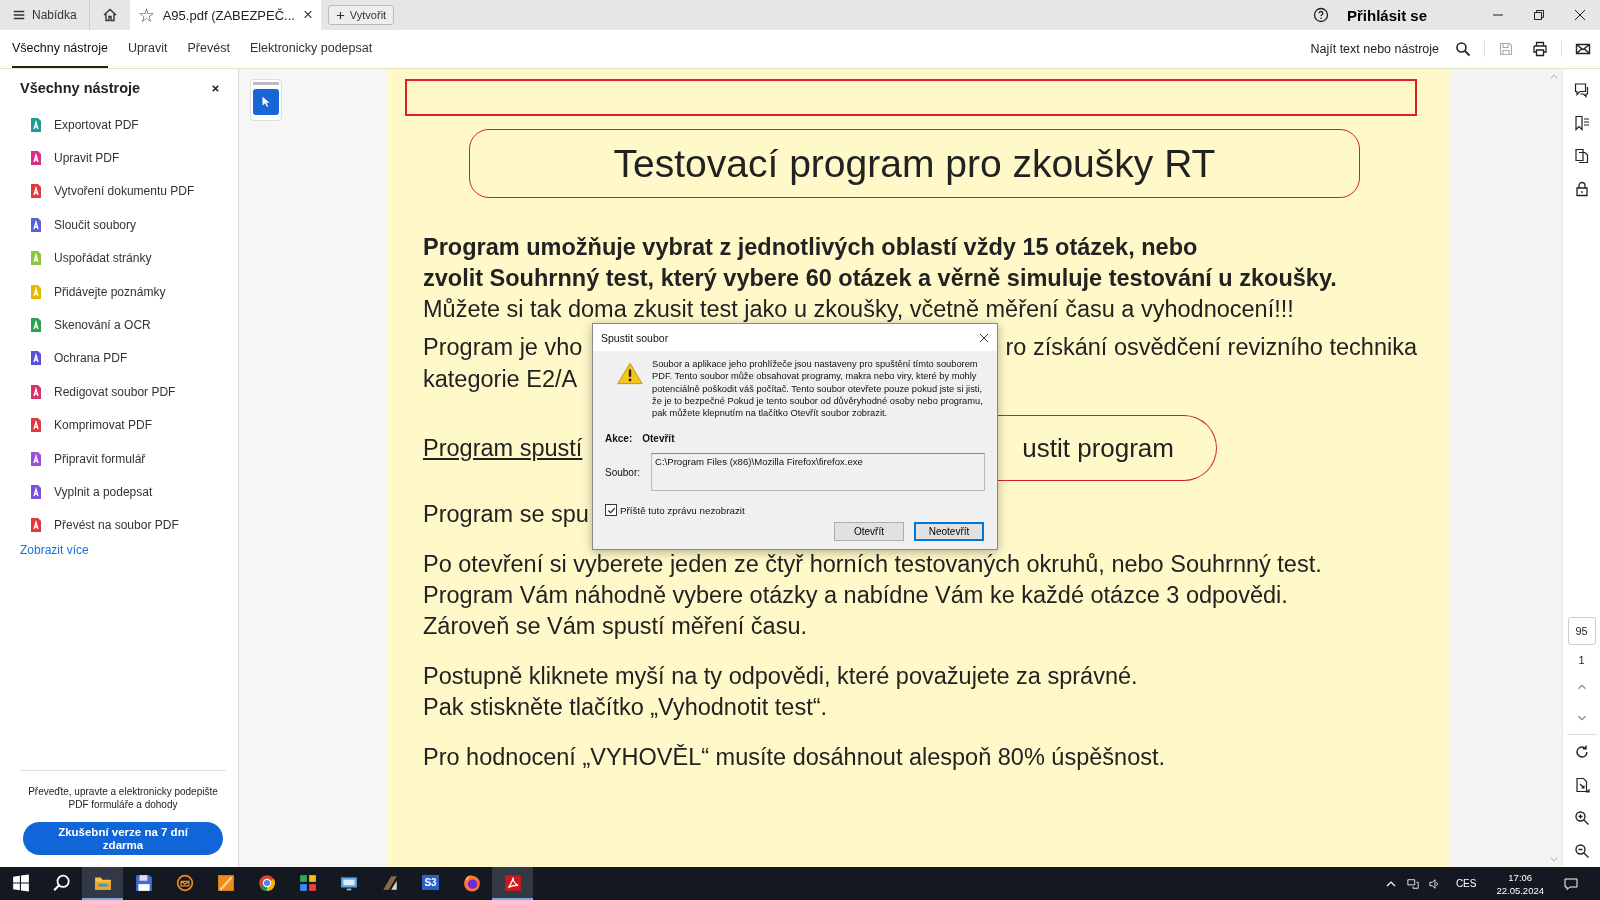  I want to click on tool-item: Sloučit soubory, so click(129, 225).